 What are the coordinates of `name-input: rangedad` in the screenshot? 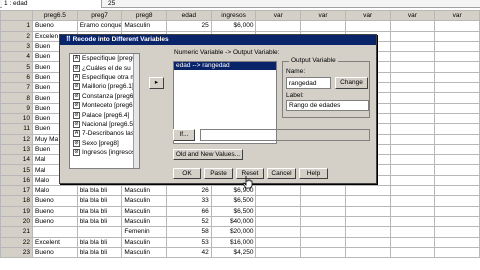 It's located at (308, 83).